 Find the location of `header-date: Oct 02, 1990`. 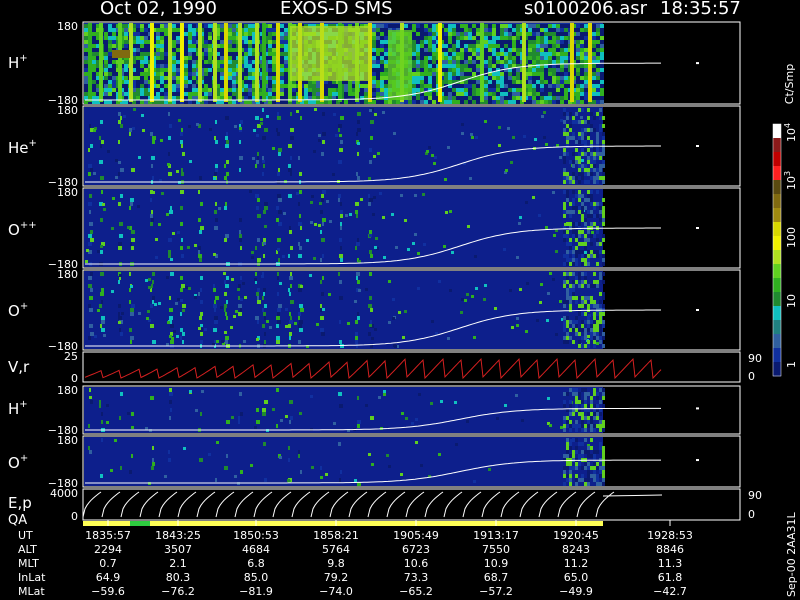

header-date: Oct 02, 1990 is located at coordinates (158, 9).